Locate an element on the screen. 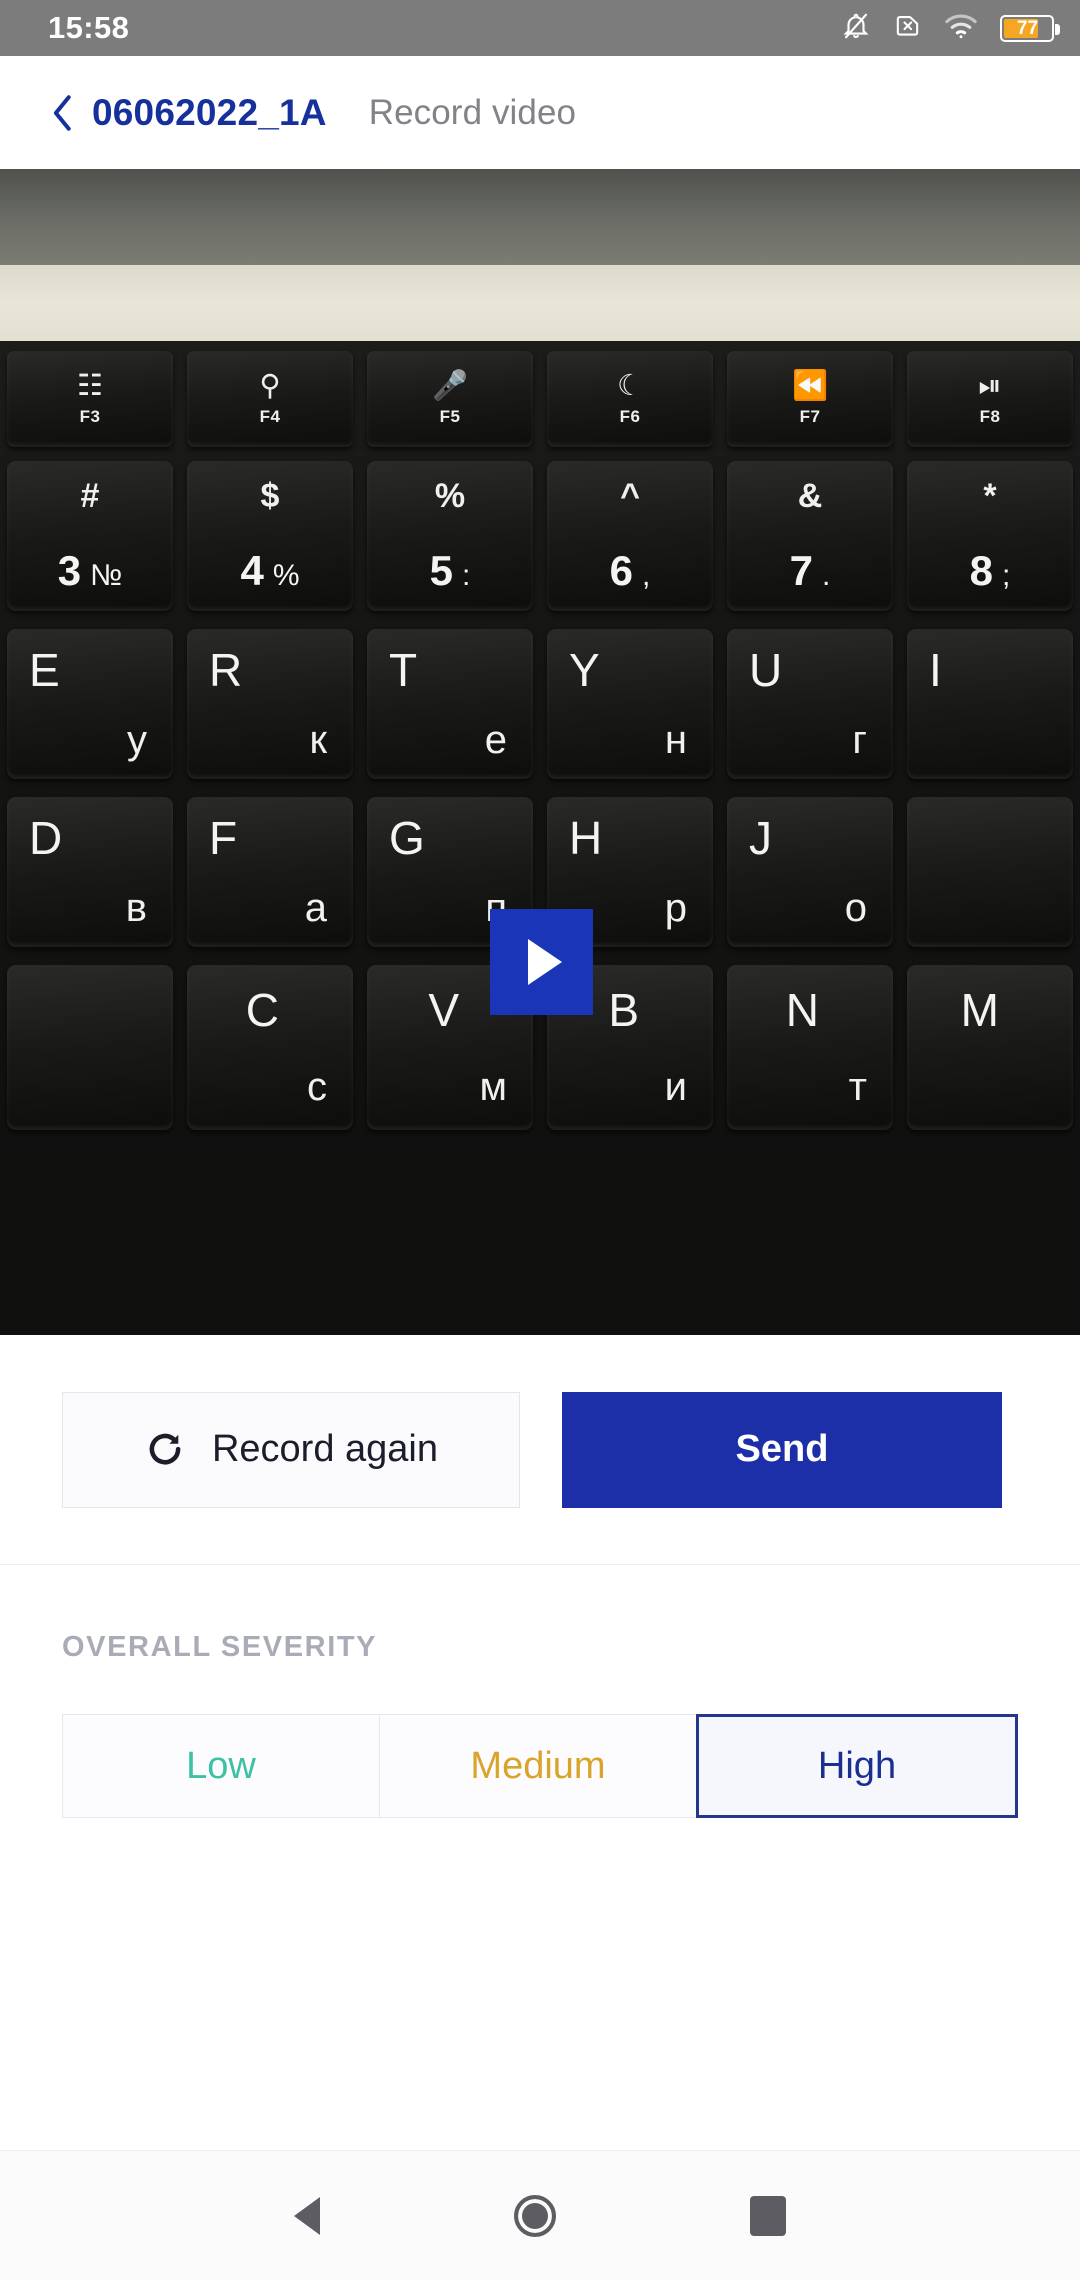 The image size is (1080, 2280). key-c: C с is located at coordinates (270, 1047).